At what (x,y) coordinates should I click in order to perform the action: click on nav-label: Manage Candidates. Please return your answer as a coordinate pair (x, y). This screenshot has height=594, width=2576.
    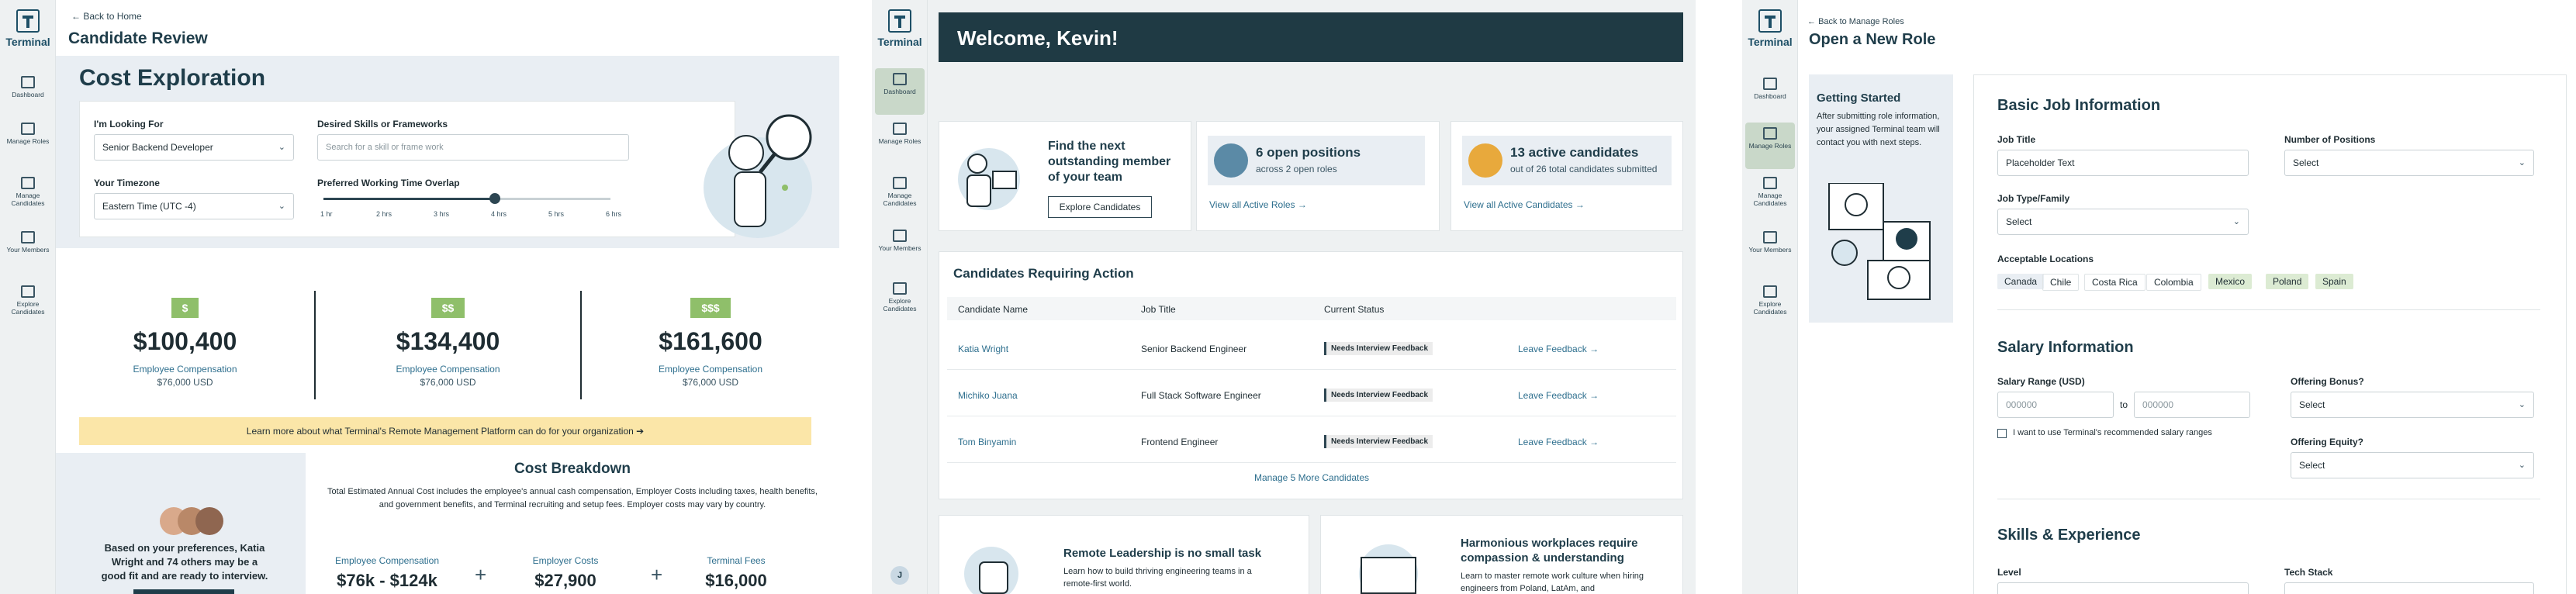
    Looking at the image, I should click on (900, 199).